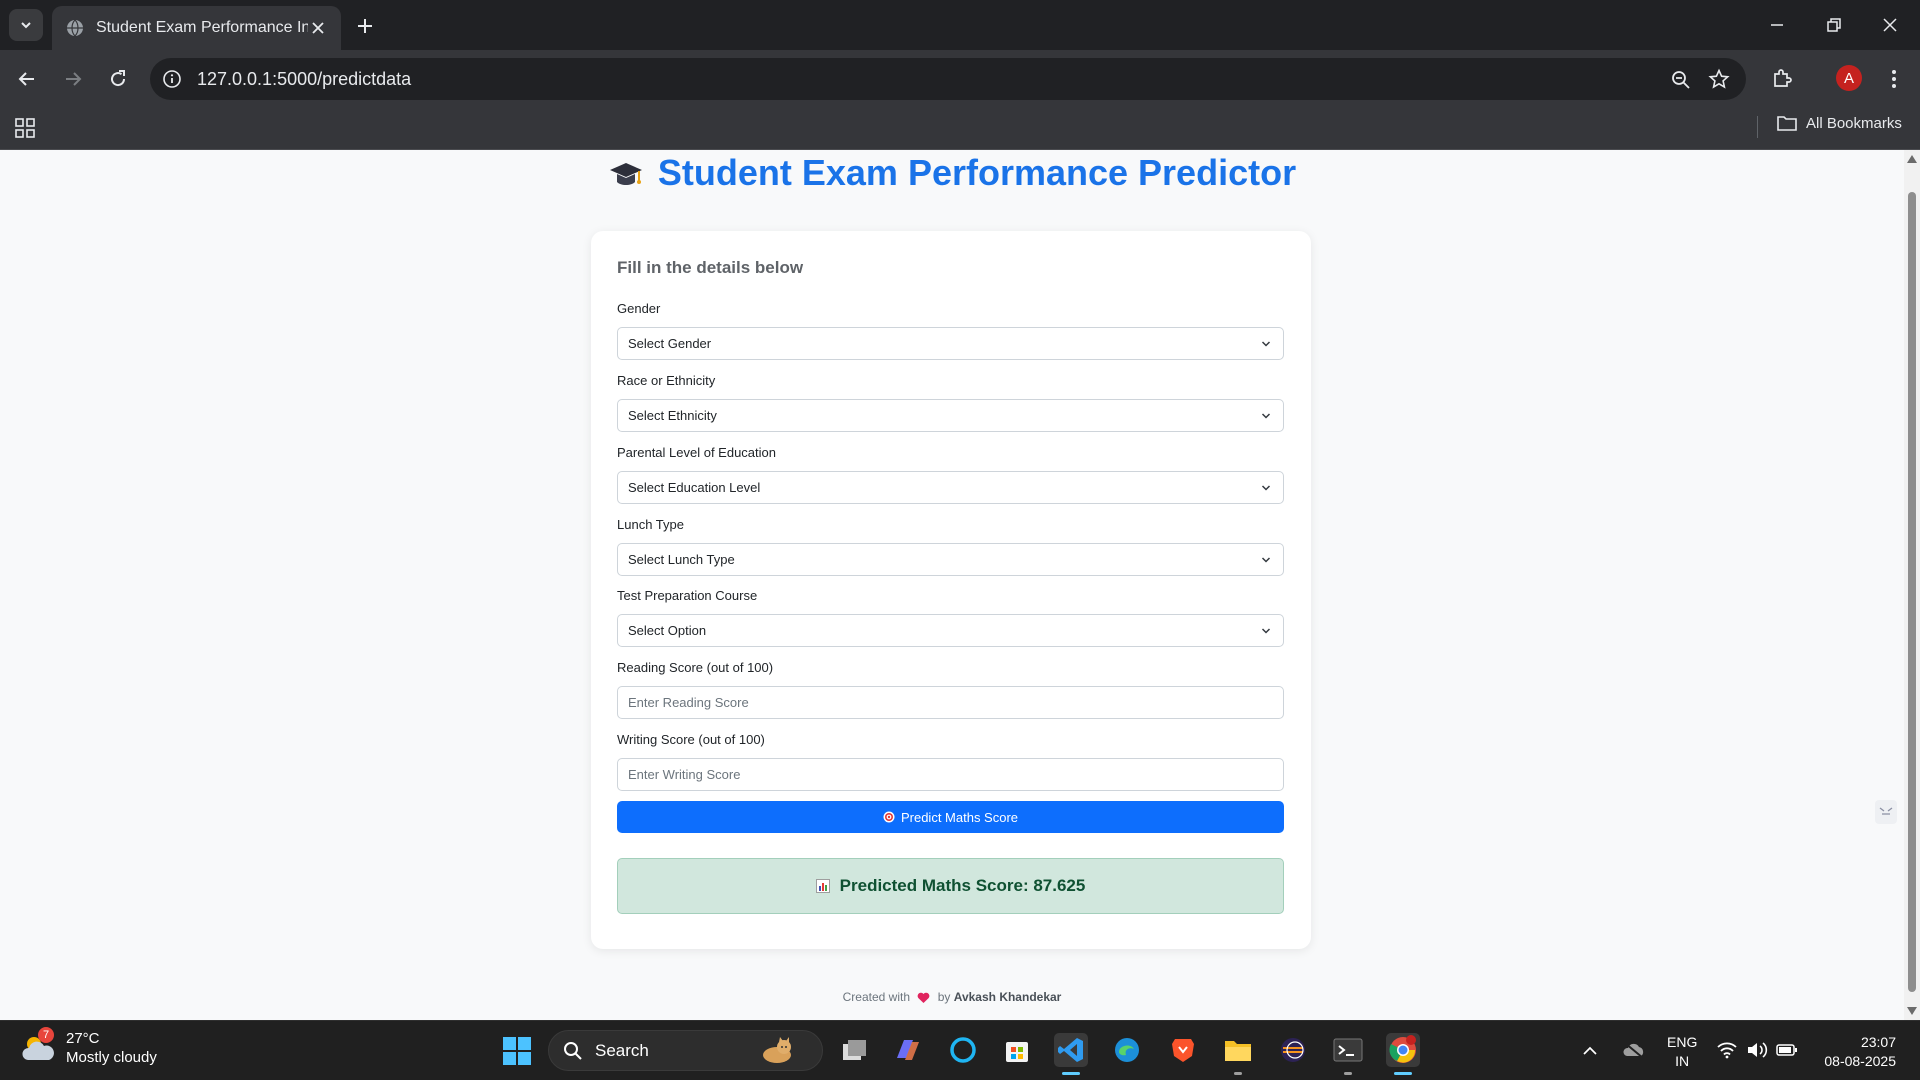  I want to click on page-scrollbar, so click(1912, 585).